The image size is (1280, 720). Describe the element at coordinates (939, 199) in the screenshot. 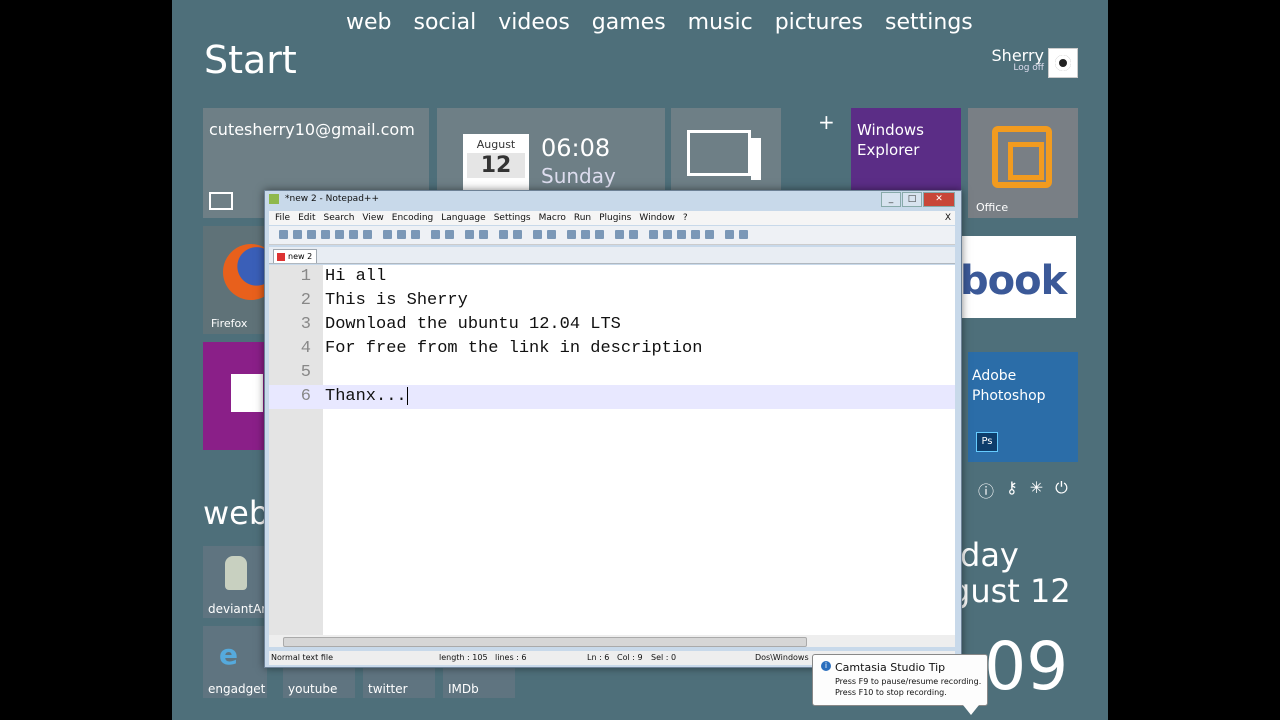

I see `close-button: ✕` at that location.